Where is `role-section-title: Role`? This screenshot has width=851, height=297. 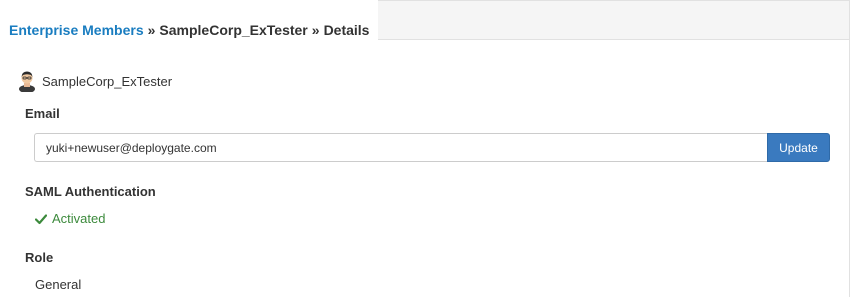
role-section-title: Role is located at coordinates (39, 257).